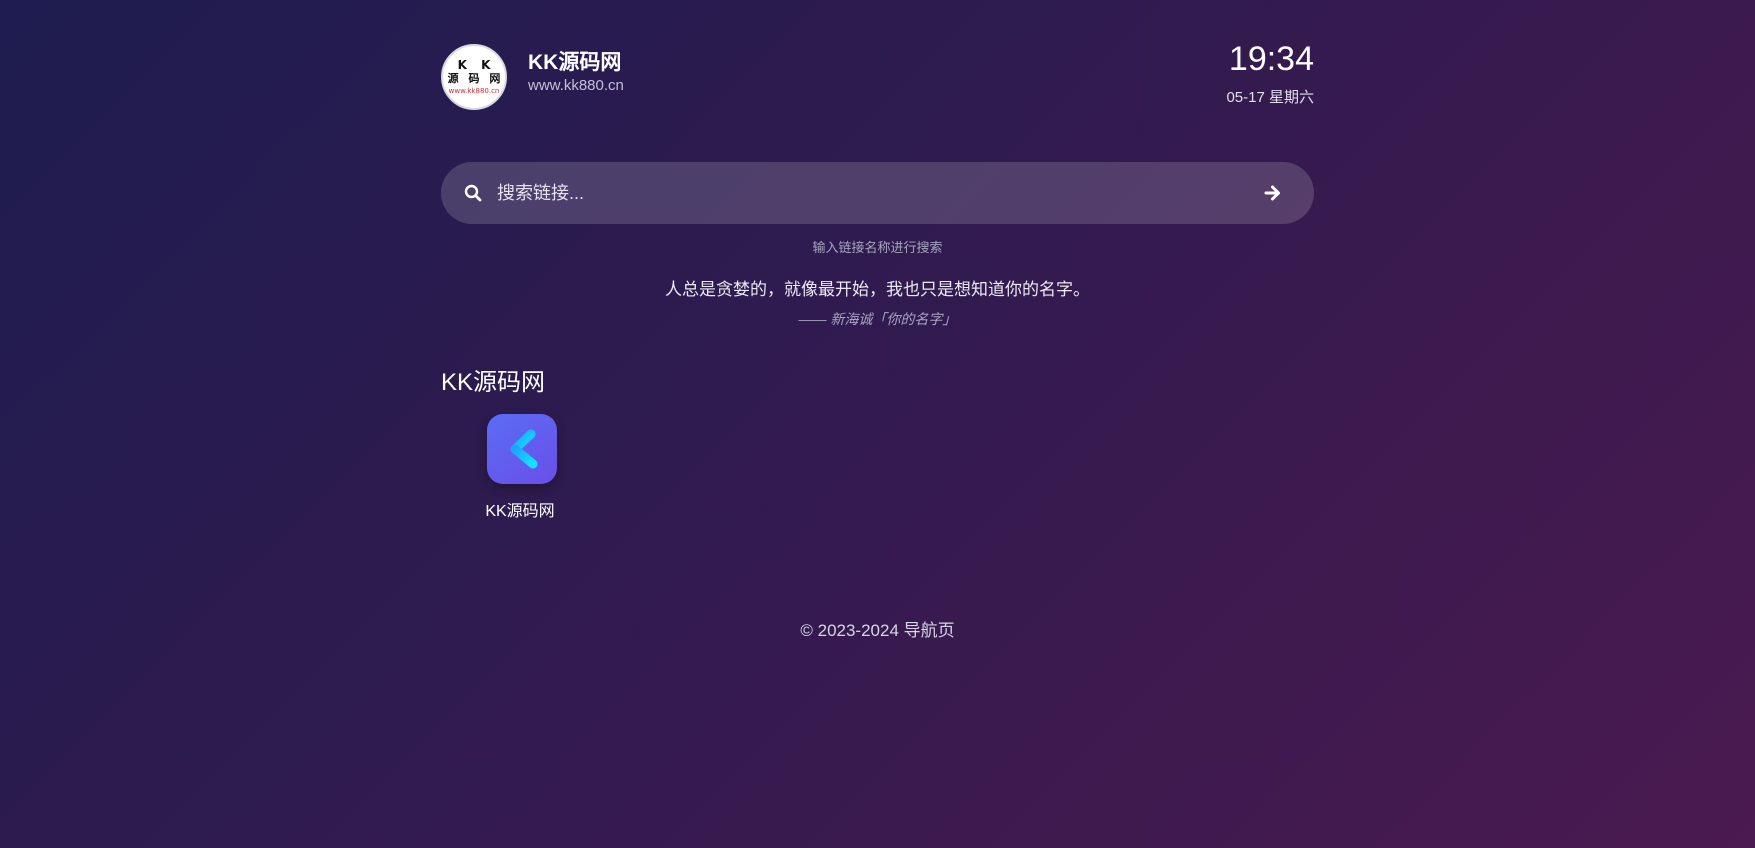 This screenshot has width=1755, height=848. I want to click on site-name: KK源码网, so click(575, 62).